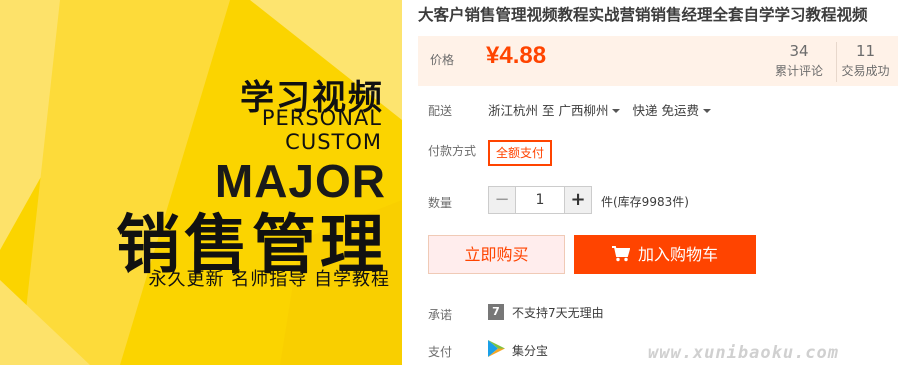  Describe the element at coordinates (643, 15) in the screenshot. I see `product-title: 大客户销售管理视频教程实战营销销售经理全套自学学习教程视频` at that location.